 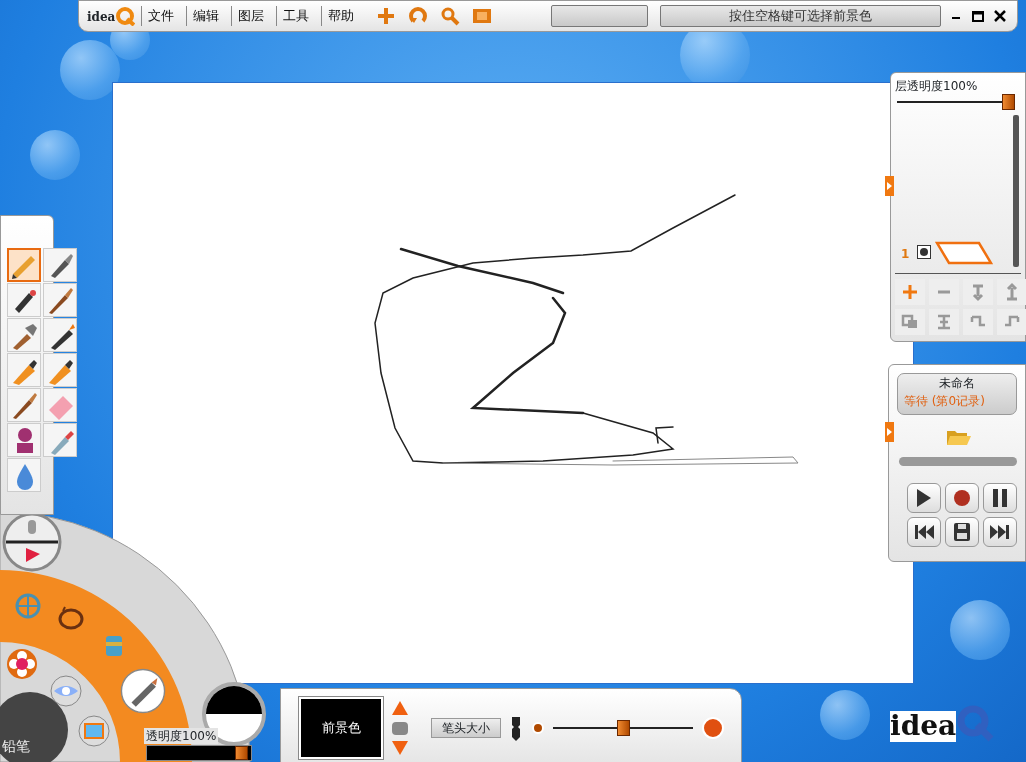 What do you see at coordinates (60, 440) in the screenshot?
I see `dropper-tool` at bounding box center [60, 440].